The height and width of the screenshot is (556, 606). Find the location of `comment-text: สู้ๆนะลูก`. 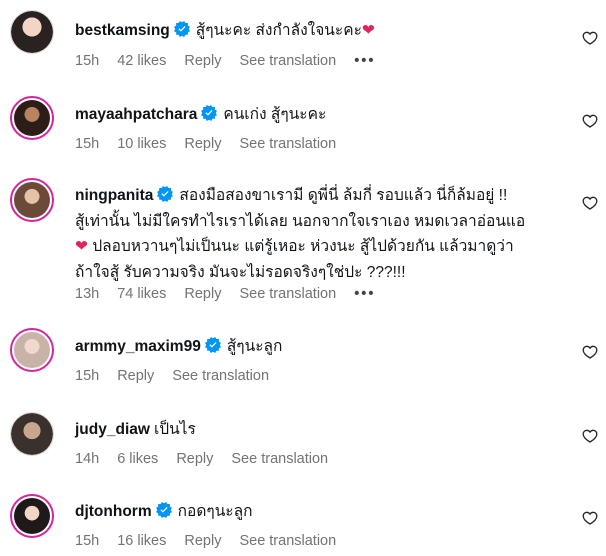

comment-text: สู้ๆนะลูก is located at coordinates (254, 346).